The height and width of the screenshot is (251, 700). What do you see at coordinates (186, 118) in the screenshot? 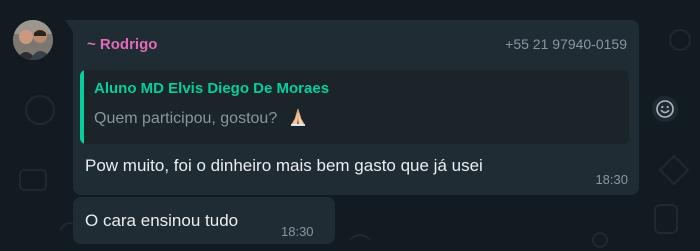
I see `quoted-text: Quem participou, gostou?` at bounding box center [186, 118].